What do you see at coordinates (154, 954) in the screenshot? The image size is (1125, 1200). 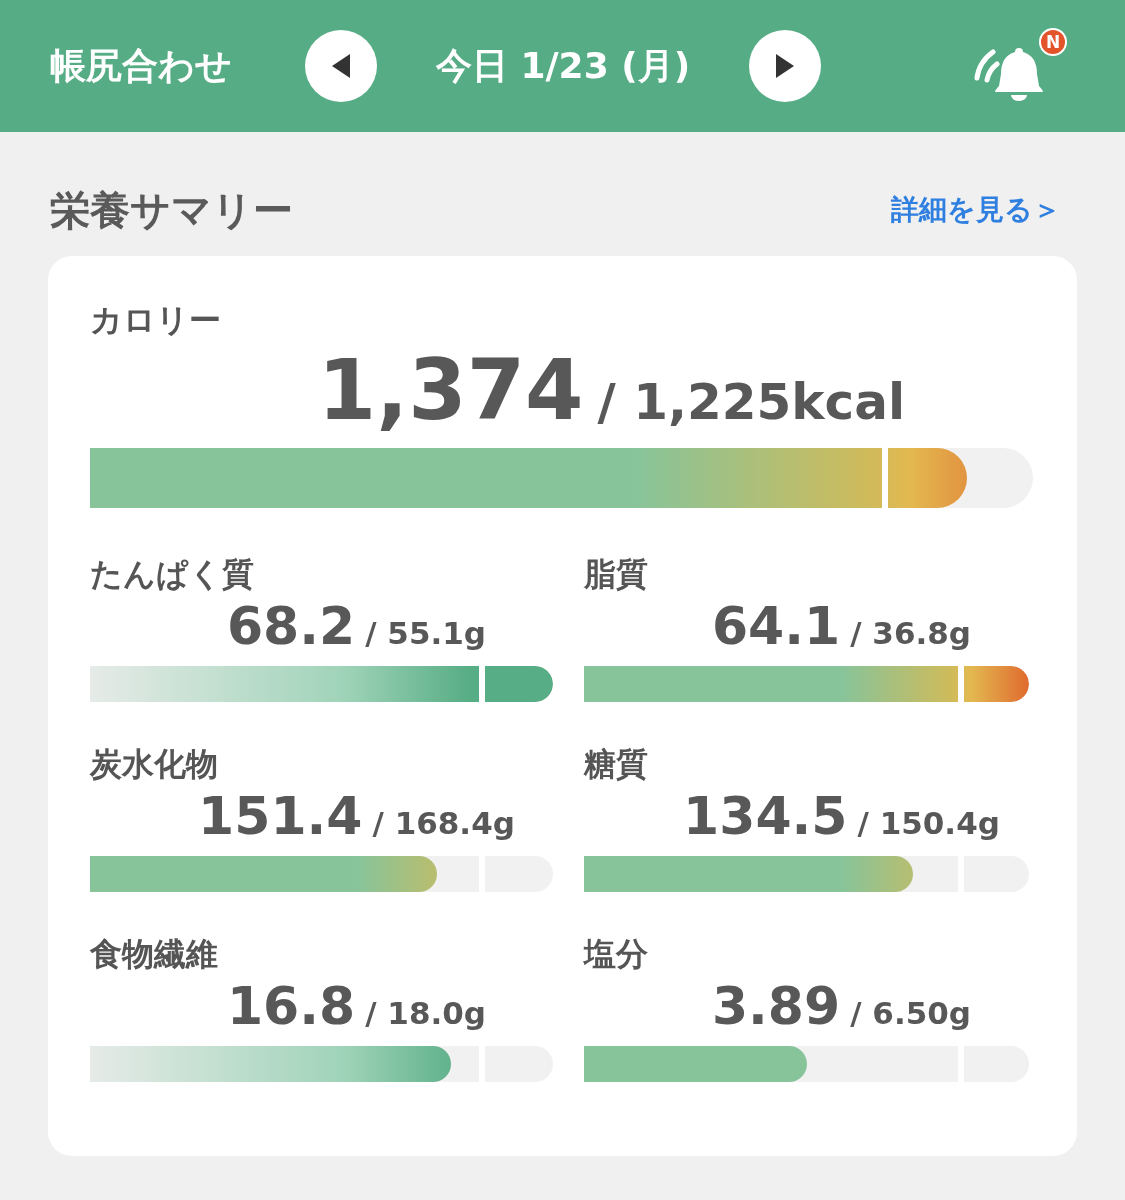 I see `nutrient-label: 食物繊維` at bounding box center [154, 954].